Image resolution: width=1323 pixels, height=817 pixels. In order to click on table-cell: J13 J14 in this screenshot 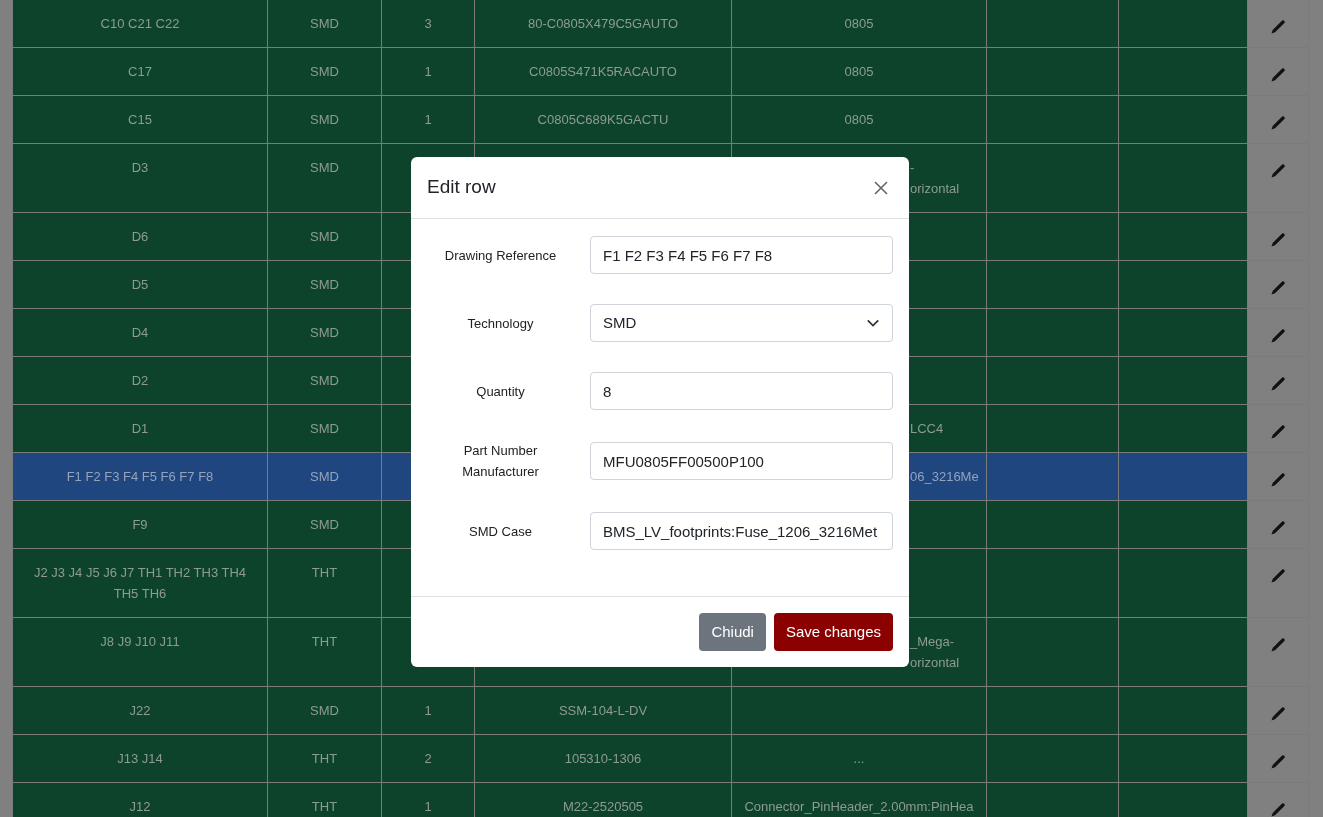, I will do `click(140, 758)`.